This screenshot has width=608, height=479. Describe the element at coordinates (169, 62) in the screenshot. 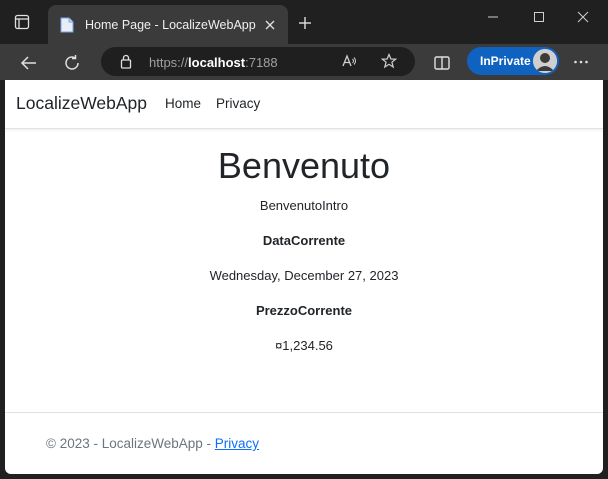

I see `url-scheme: https://` at that location.